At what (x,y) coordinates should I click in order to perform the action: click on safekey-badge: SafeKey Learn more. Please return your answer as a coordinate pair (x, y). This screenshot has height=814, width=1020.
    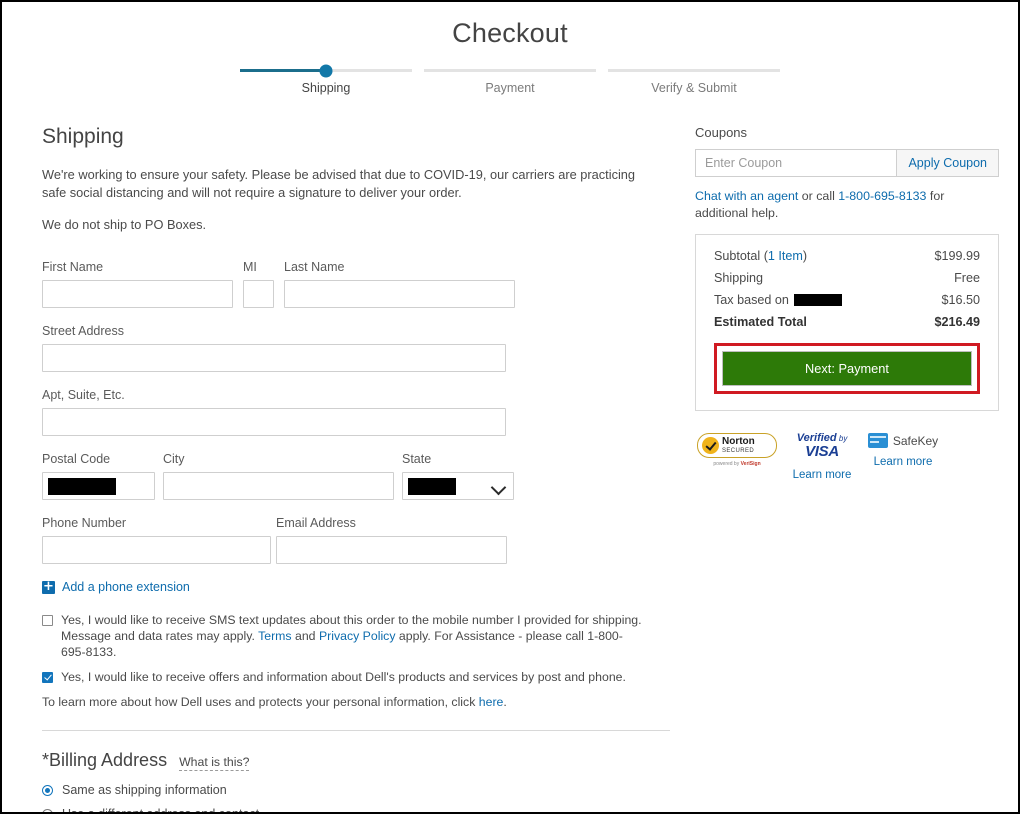
    Looking at the image, I should click on (903, 458).